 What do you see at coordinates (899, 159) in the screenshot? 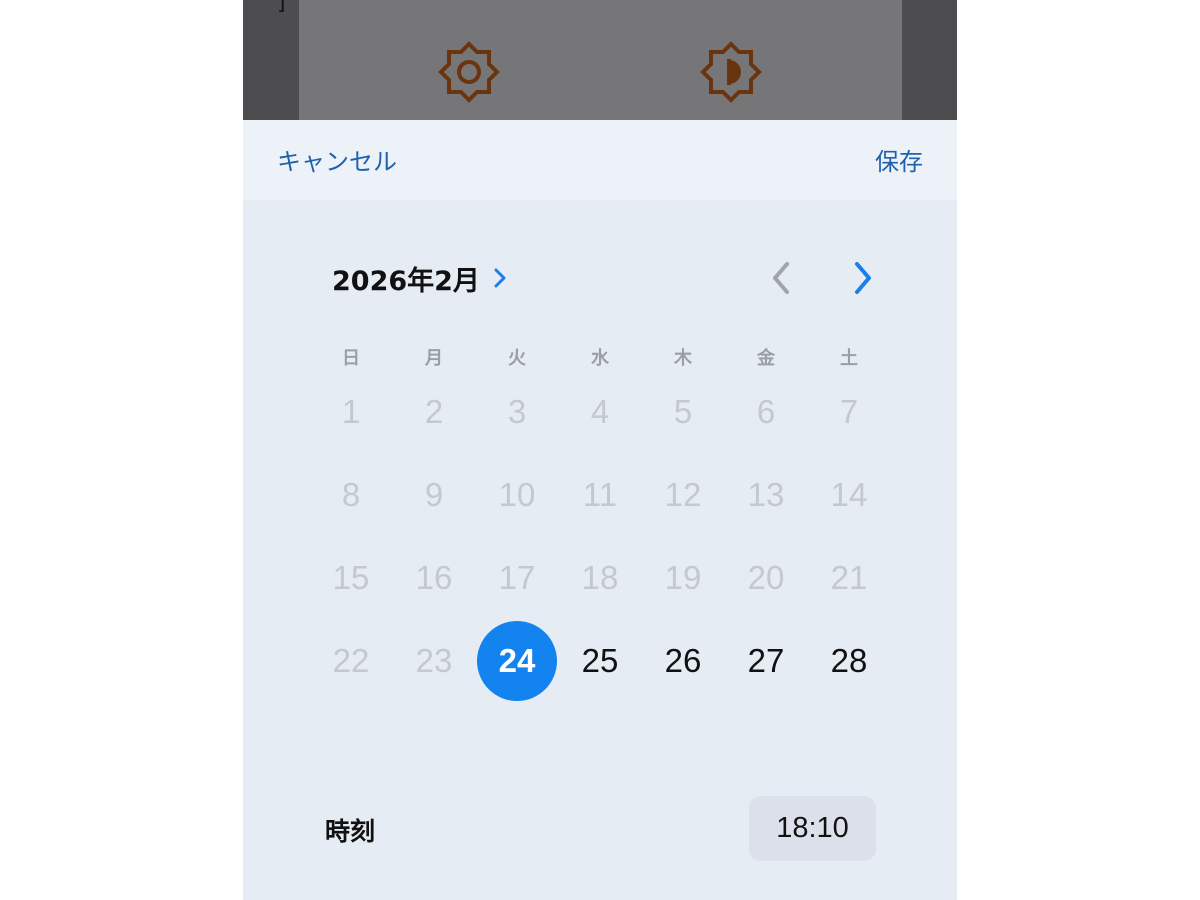
I see `save-button: 保存` at bounding box center [899, 159].